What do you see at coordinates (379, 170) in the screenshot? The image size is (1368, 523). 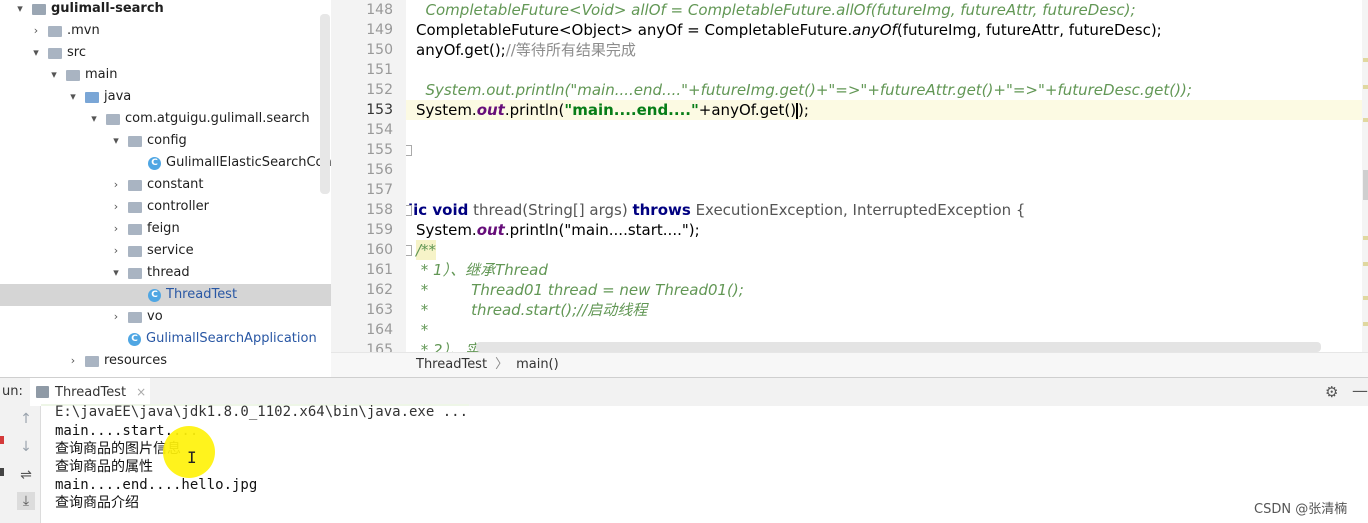 I see `line-number: 156` at bounding box center [379, 170].